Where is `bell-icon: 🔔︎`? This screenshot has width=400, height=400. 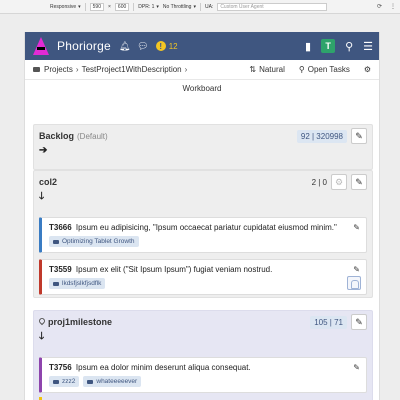
bell-icon: 🔔︎ is located at coordinates (124, 46).